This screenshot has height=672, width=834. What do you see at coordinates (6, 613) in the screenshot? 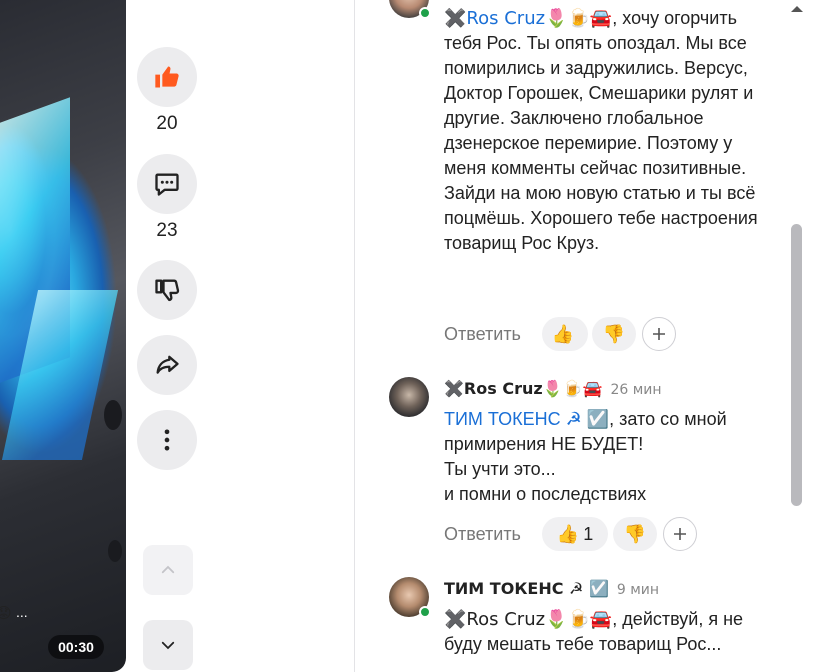
I see `video-overlay-emoji: 😟` at bounding box center [6, 613].